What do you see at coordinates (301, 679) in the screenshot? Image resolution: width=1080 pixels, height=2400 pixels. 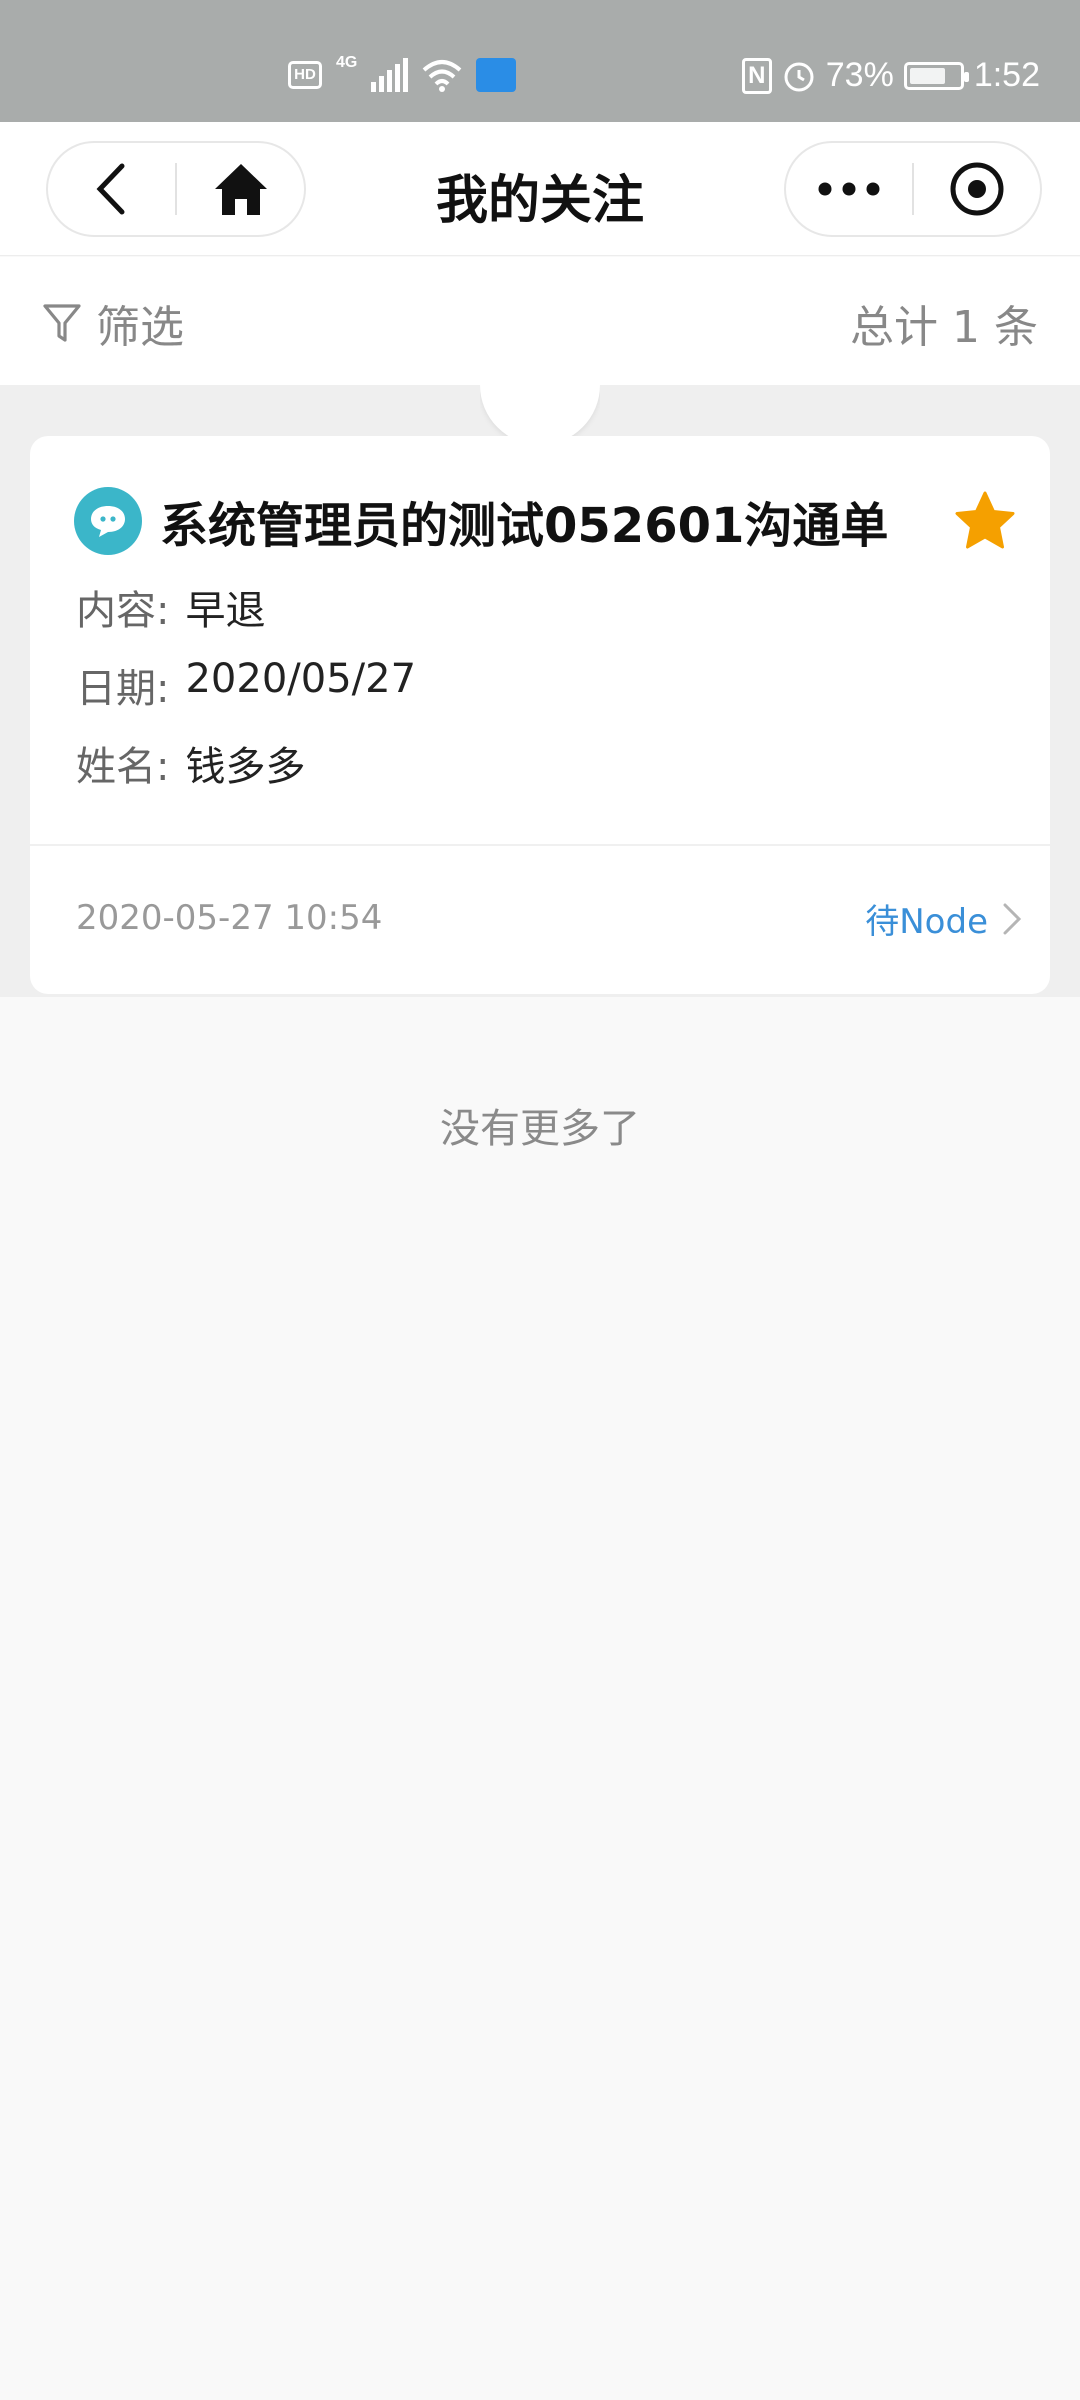 I see `field-value: 2020/05/27` at bounding box center [301, 679].